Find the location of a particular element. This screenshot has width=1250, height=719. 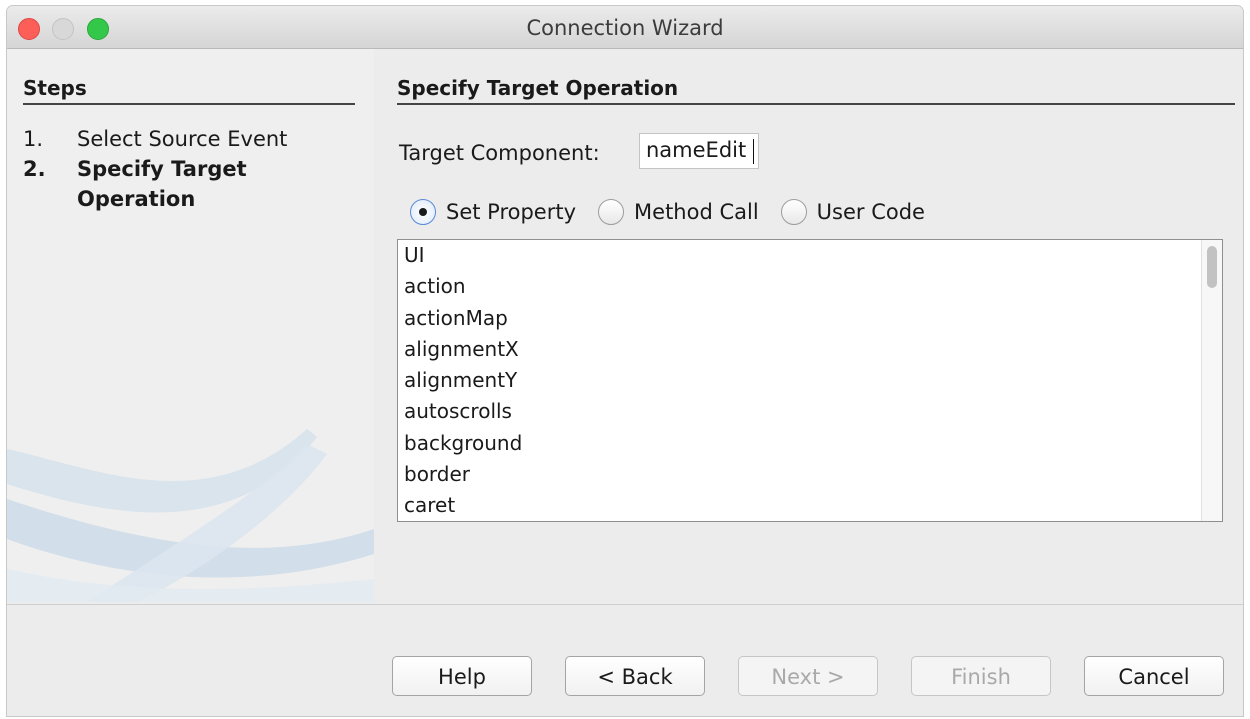

operation-type-radio-group: Set Property Method Call User Code is located at coordinates (678, 212).